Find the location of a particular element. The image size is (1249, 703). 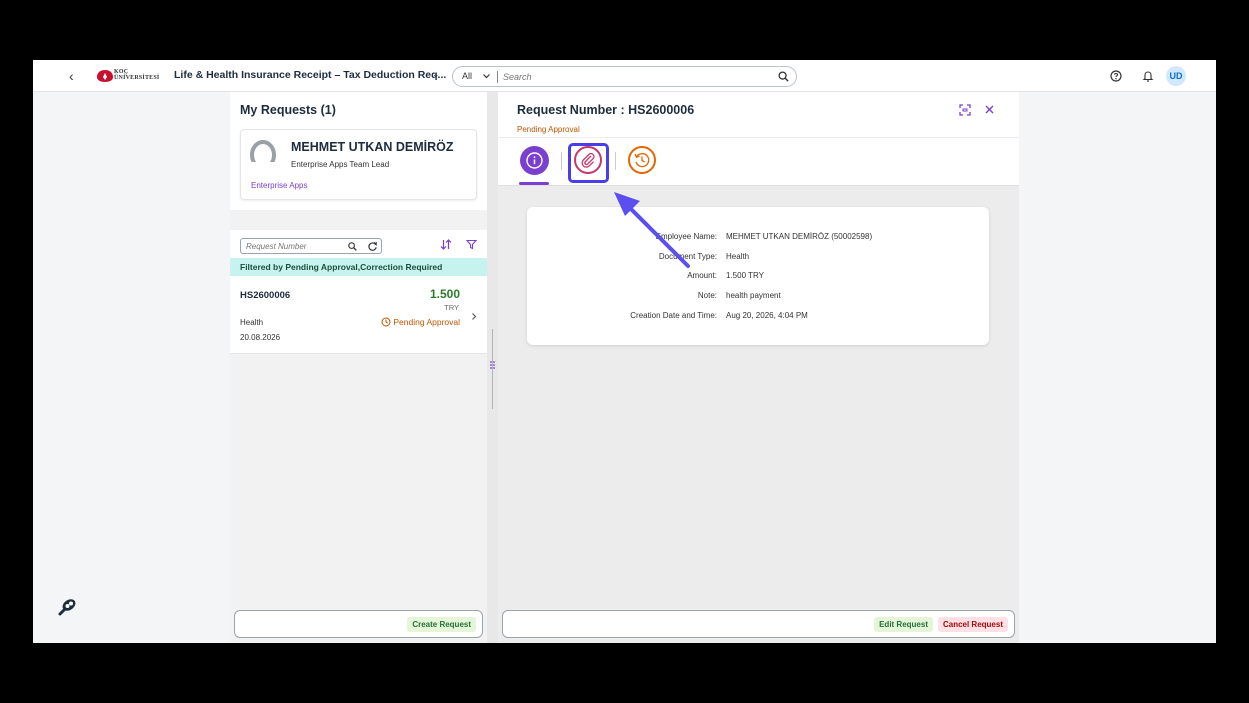

search-scope-select: All is located at coordinates (467, 76).